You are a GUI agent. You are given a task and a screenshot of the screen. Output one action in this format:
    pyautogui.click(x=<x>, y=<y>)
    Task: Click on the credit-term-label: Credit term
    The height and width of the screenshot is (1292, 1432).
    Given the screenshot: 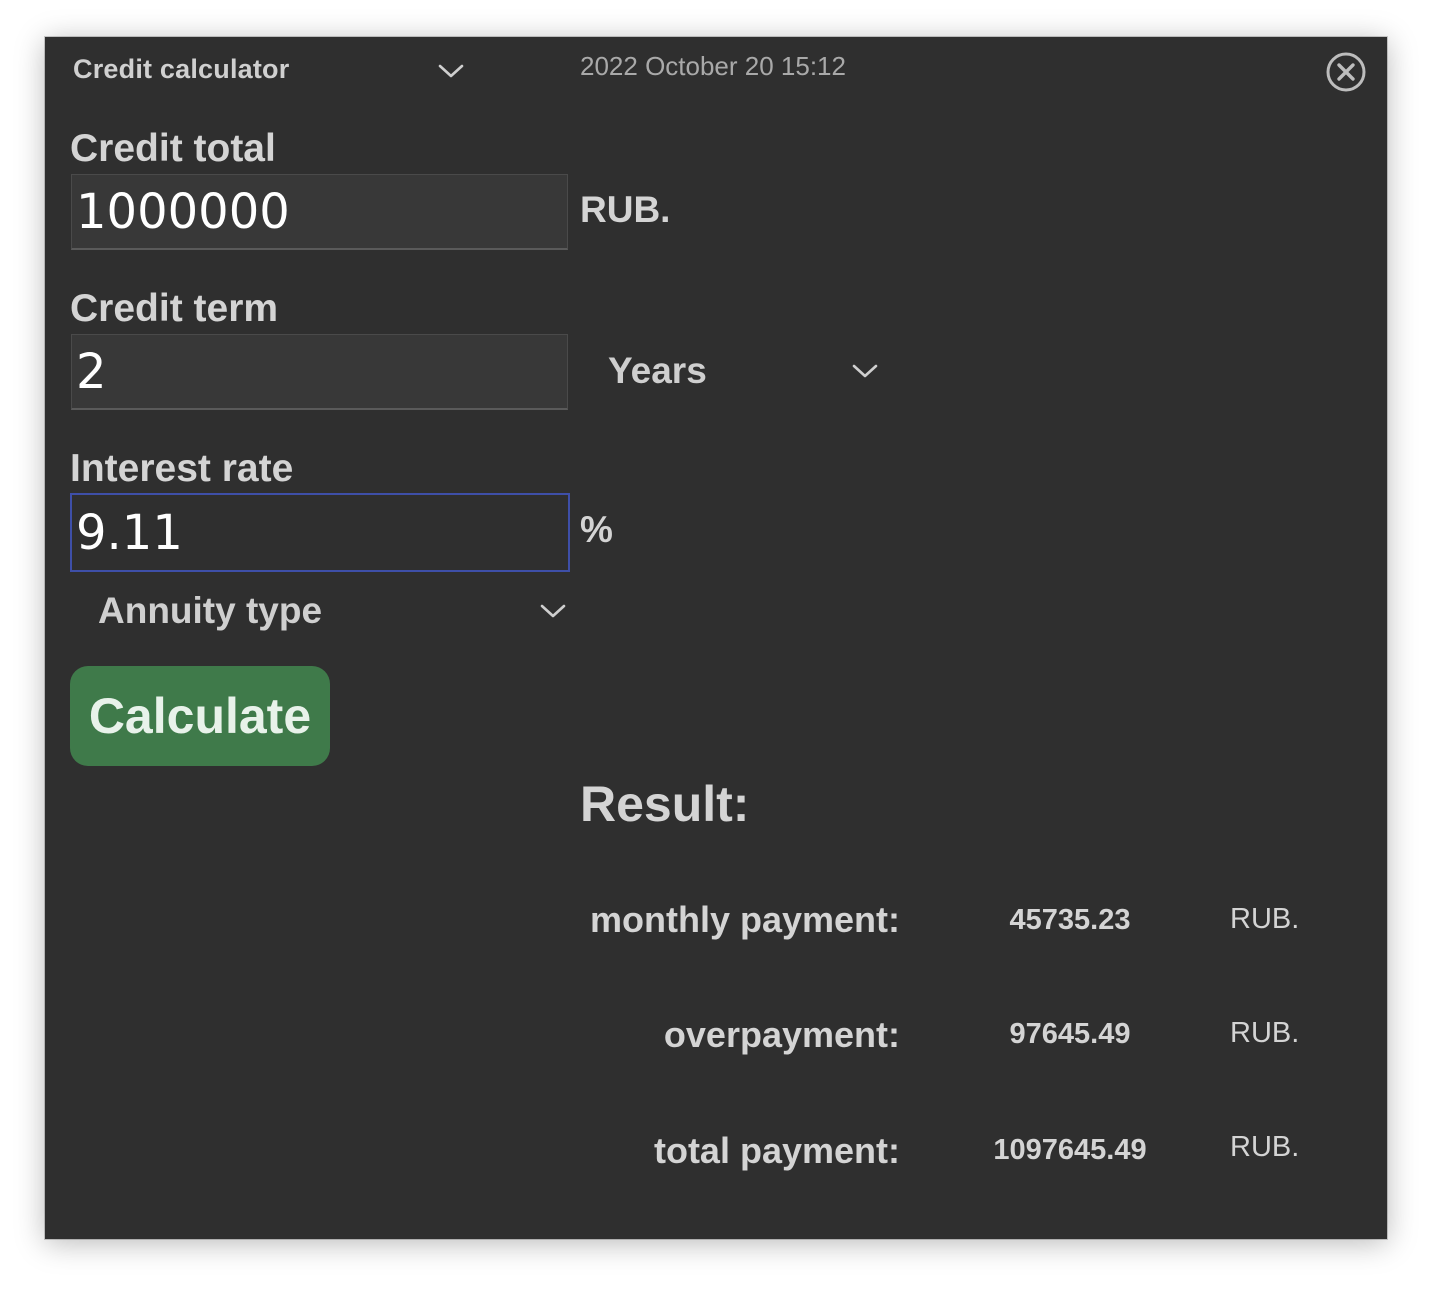 What is the action you would take?
    pyautogui.click(x=174, y=308)
    